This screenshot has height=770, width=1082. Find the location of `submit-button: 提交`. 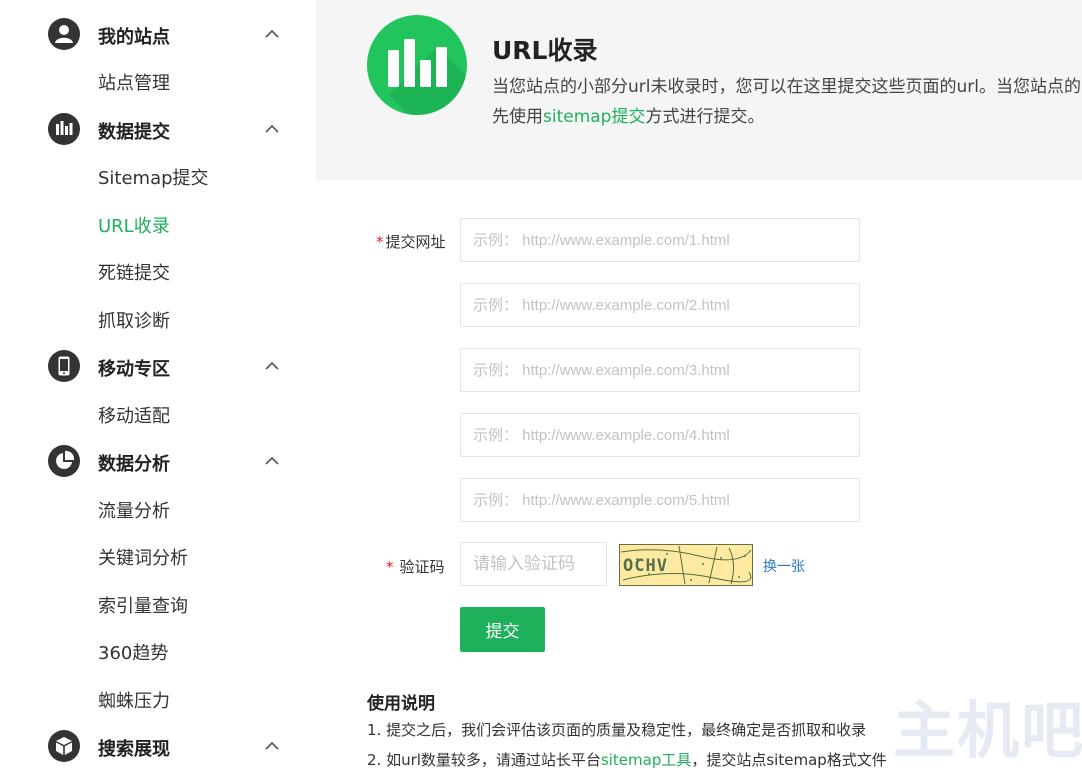

submit-button: 提交 is located at coordinates (502, 629).